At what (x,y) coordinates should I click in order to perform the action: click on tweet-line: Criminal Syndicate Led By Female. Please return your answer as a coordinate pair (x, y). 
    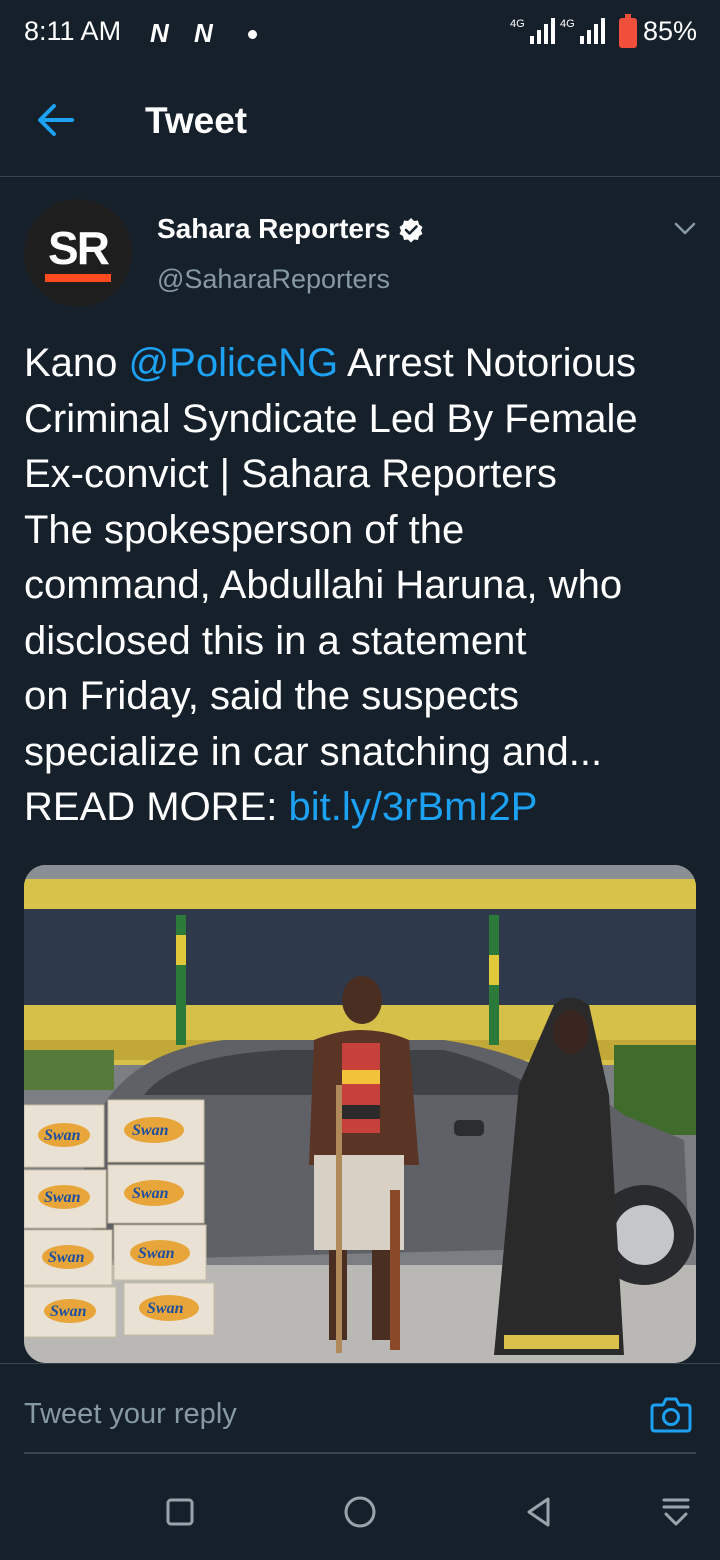
    Looking at the image, I should click on (331, 418).